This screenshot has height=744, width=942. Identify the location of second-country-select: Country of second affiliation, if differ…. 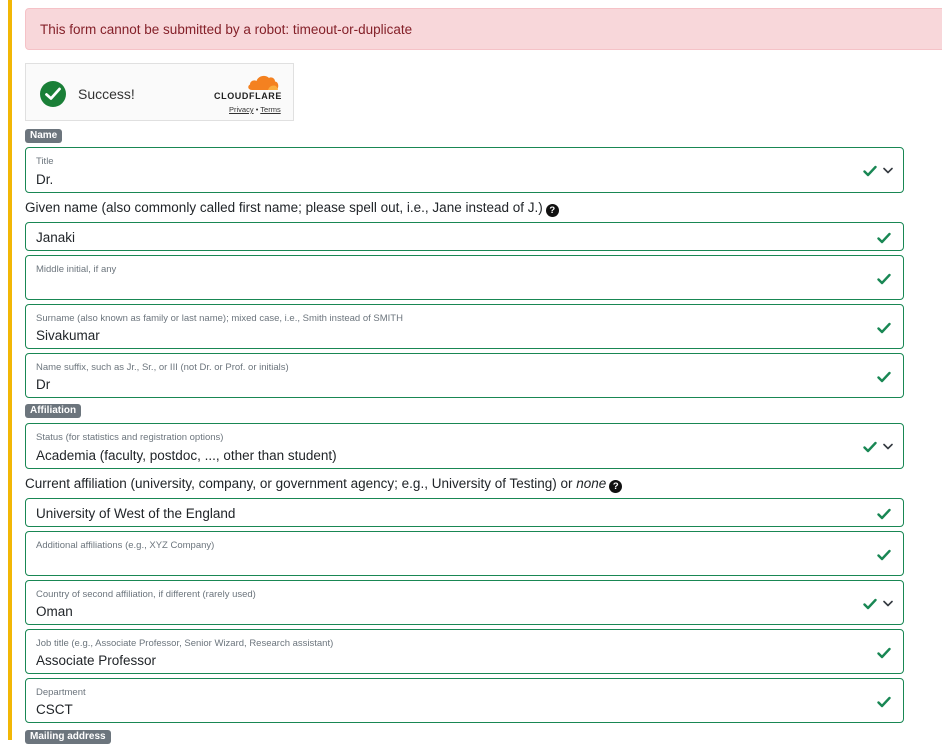
(464, 602).